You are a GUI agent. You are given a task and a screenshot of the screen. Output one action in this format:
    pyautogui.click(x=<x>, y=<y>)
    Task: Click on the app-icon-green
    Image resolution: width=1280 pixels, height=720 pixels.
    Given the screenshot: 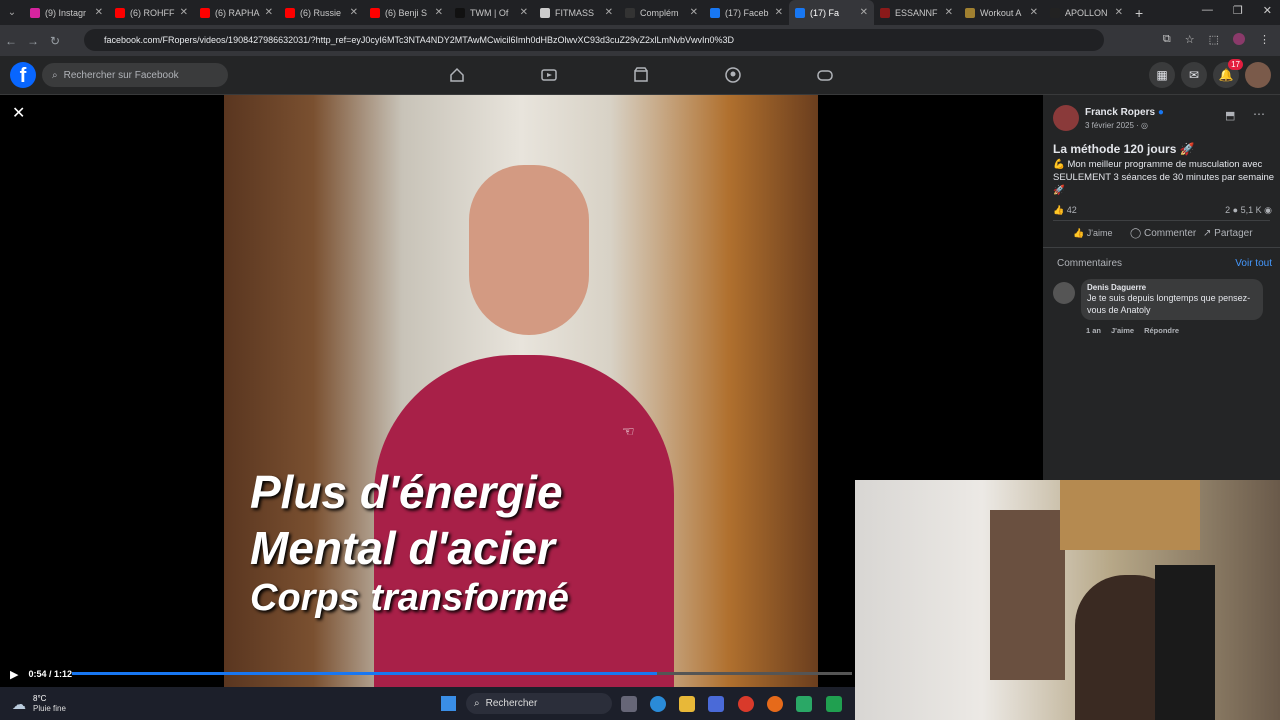 What is the action you would take?
    pyautogui.click(x=804, y=704)
    